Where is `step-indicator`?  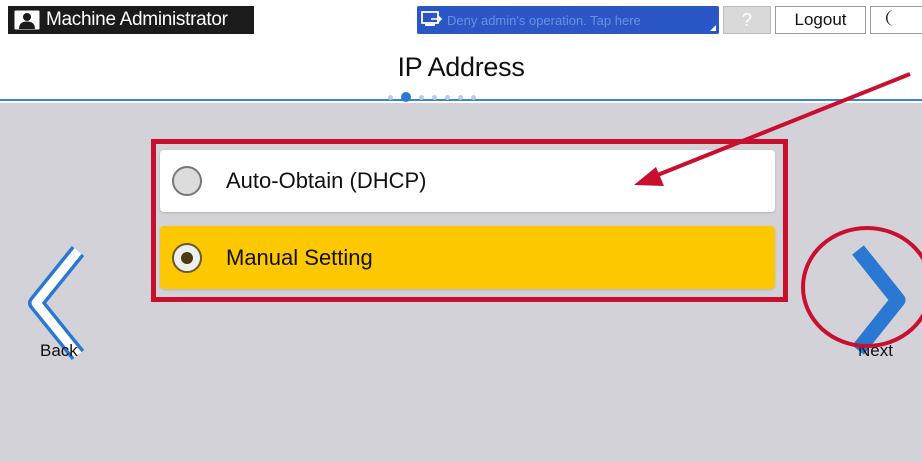 step-indicator is located at coordinates (436, 97).